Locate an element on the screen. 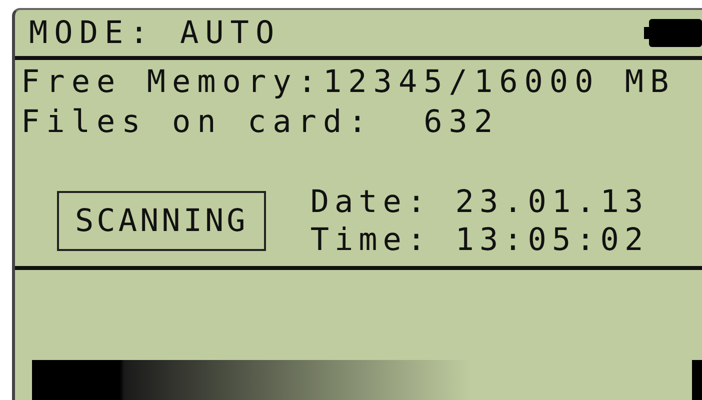 The width and height of the screenshot is (702, 400). status-indicator: SCANNING is located at coordinates (161, 221).